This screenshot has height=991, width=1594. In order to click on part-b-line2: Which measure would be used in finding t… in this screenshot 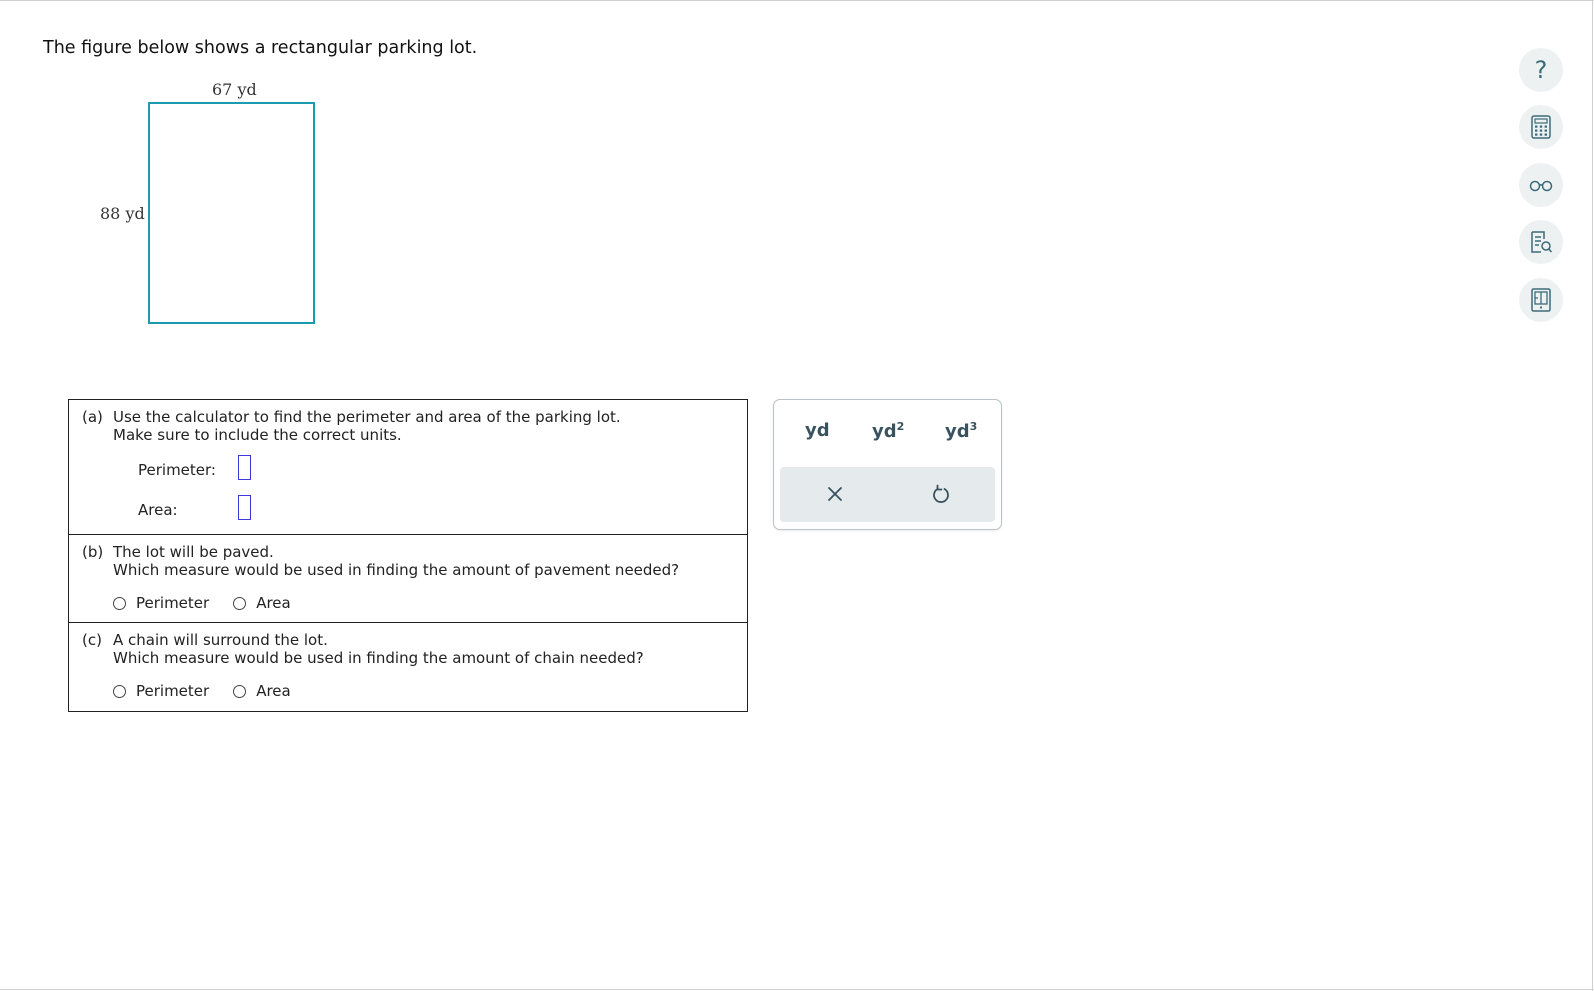, I will do `click(396, 570)`.